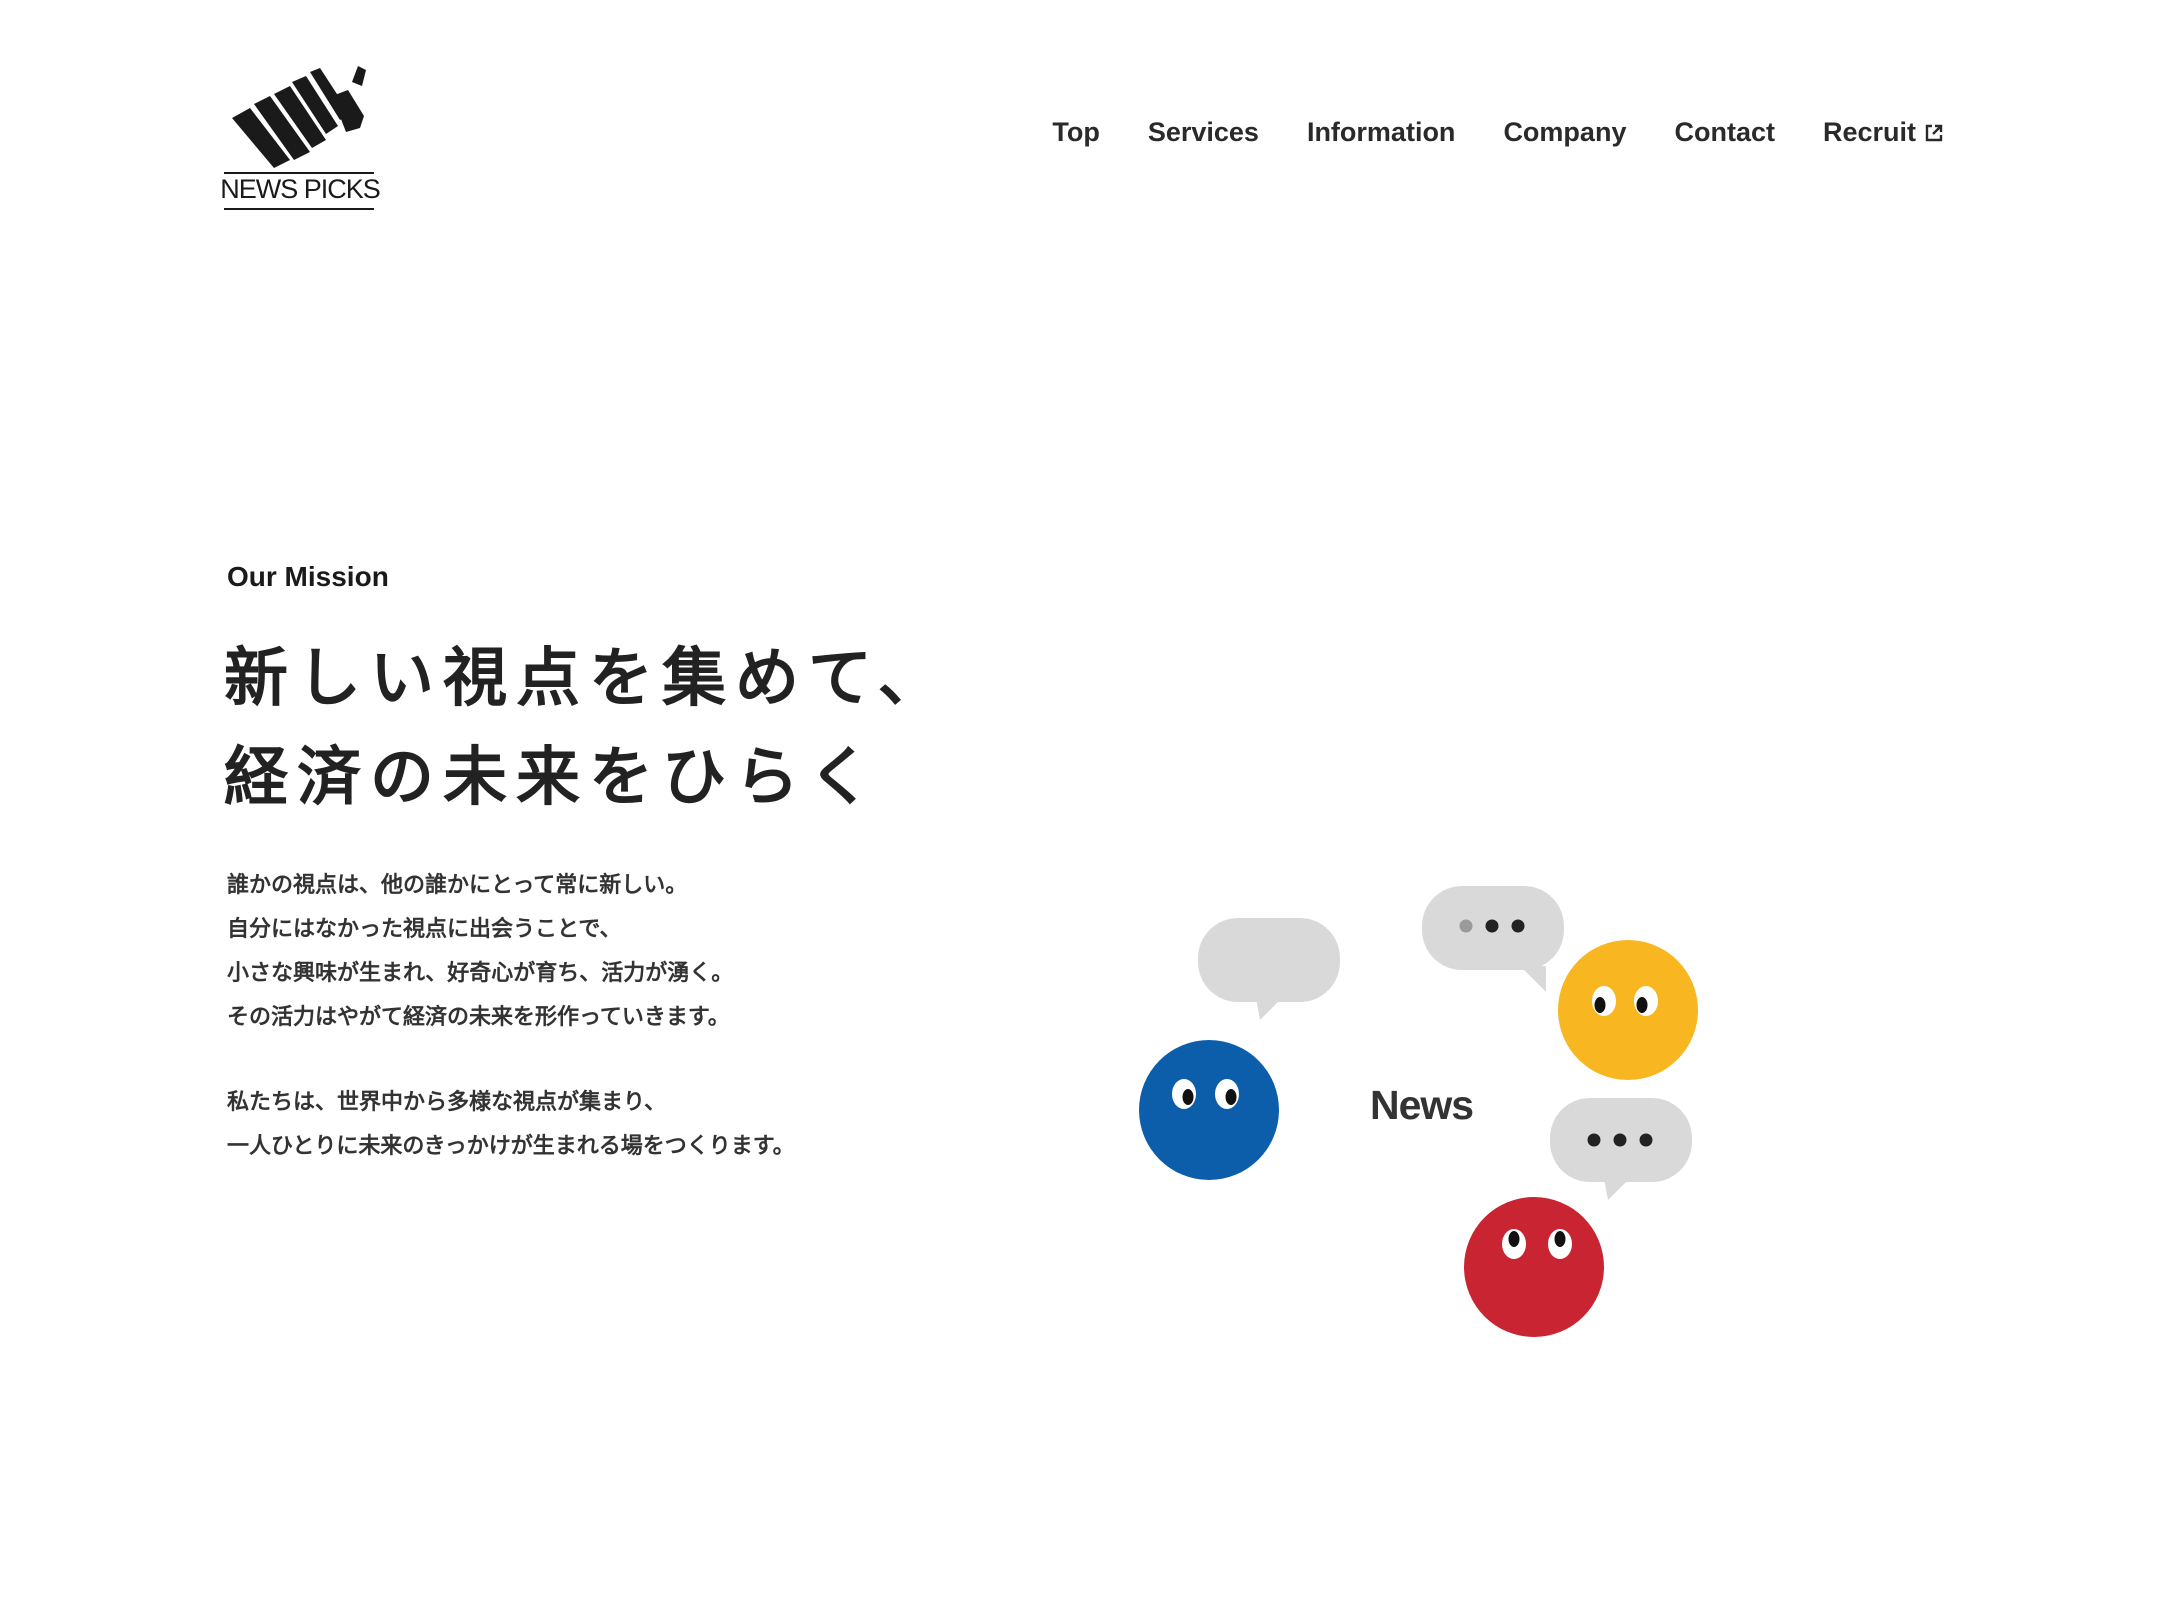  I want to click on nav-item-recruit: Recruit, so click(1883, 132).